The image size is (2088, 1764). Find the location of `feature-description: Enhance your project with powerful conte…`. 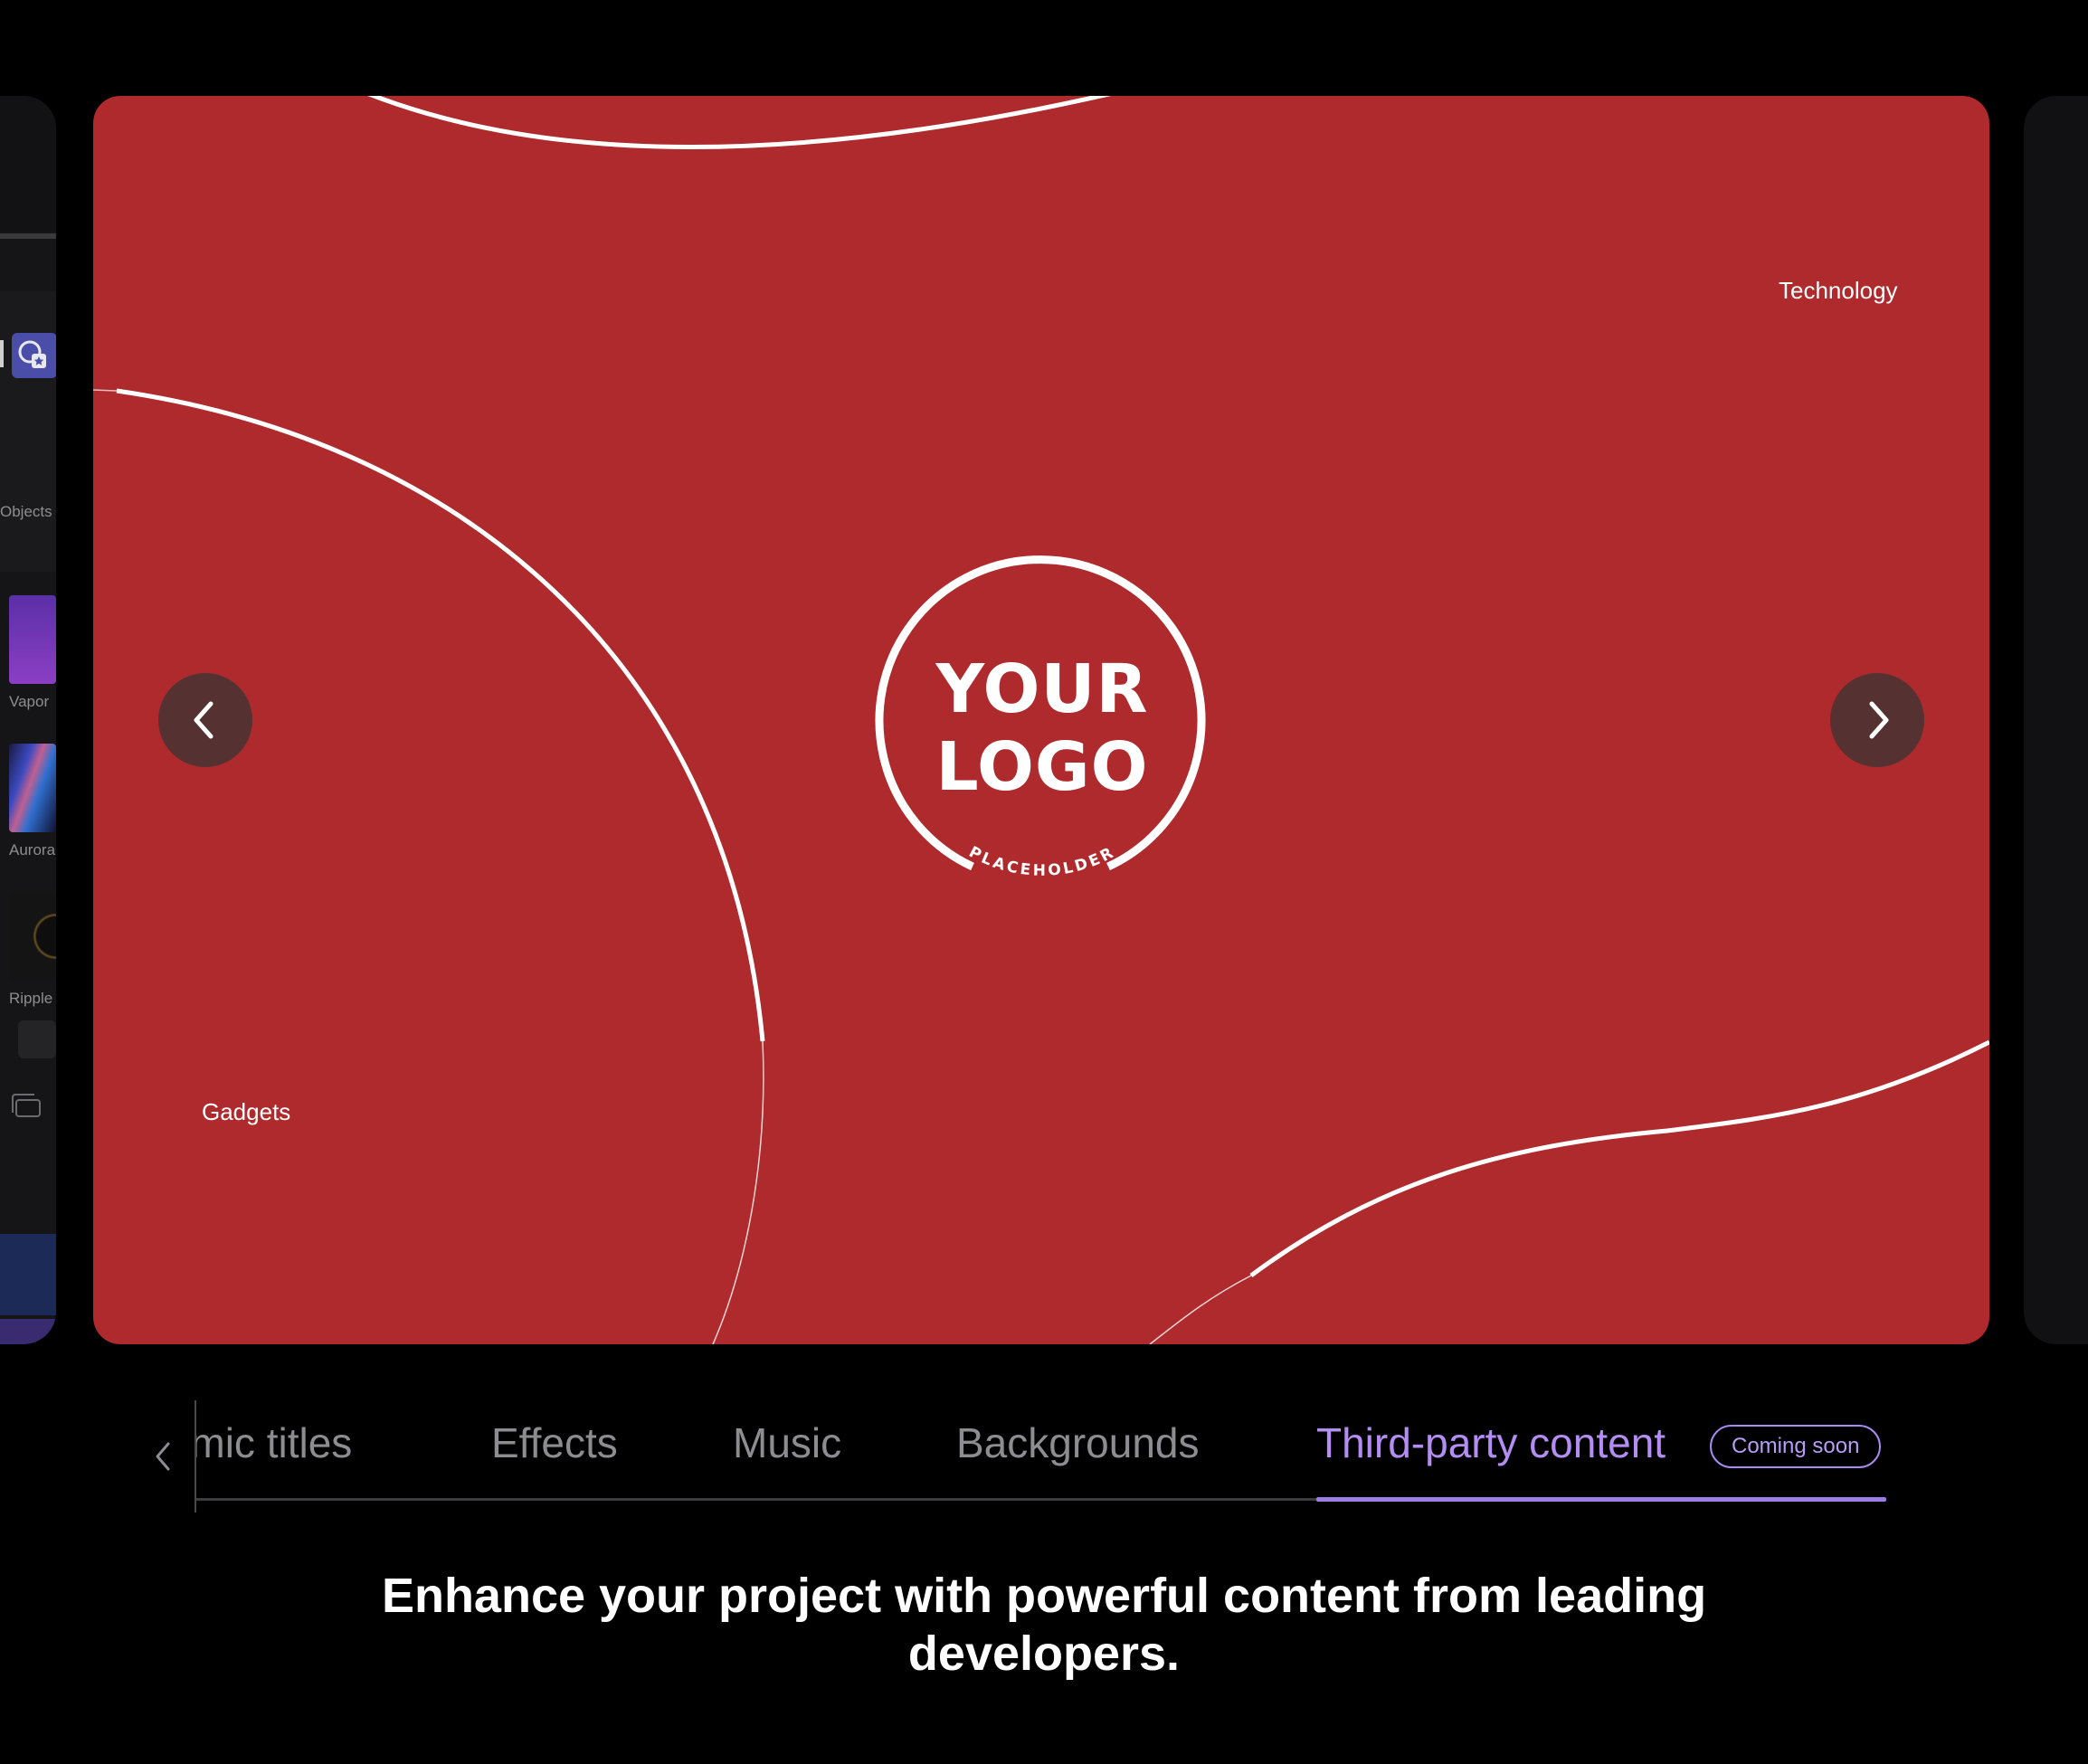

feature-description: Enhance your project with powerful conte… is located at coordinates (1044, 1625).